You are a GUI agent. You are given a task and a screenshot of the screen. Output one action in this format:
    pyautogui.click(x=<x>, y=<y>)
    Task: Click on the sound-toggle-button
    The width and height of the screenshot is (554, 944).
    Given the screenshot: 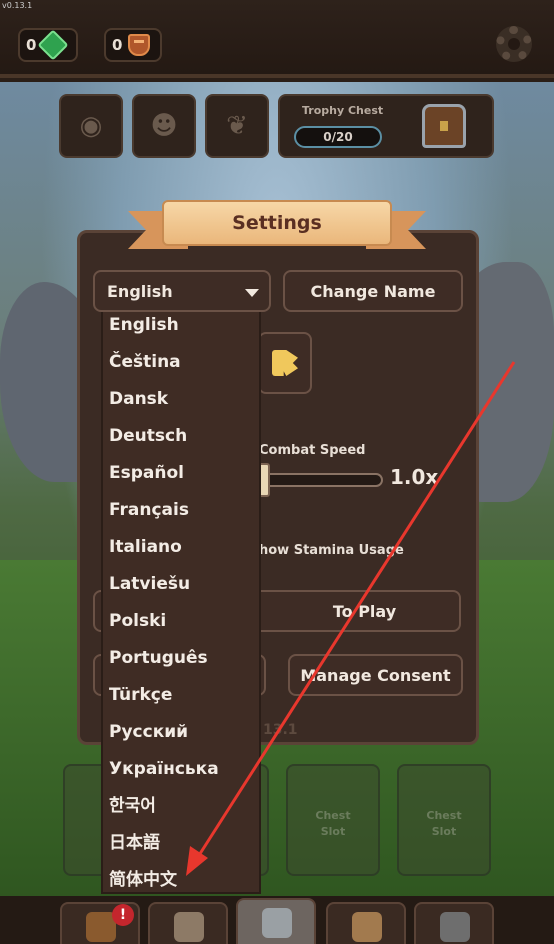 What is the action you would take?
    pyautogui.click(x=285, y=363)
    